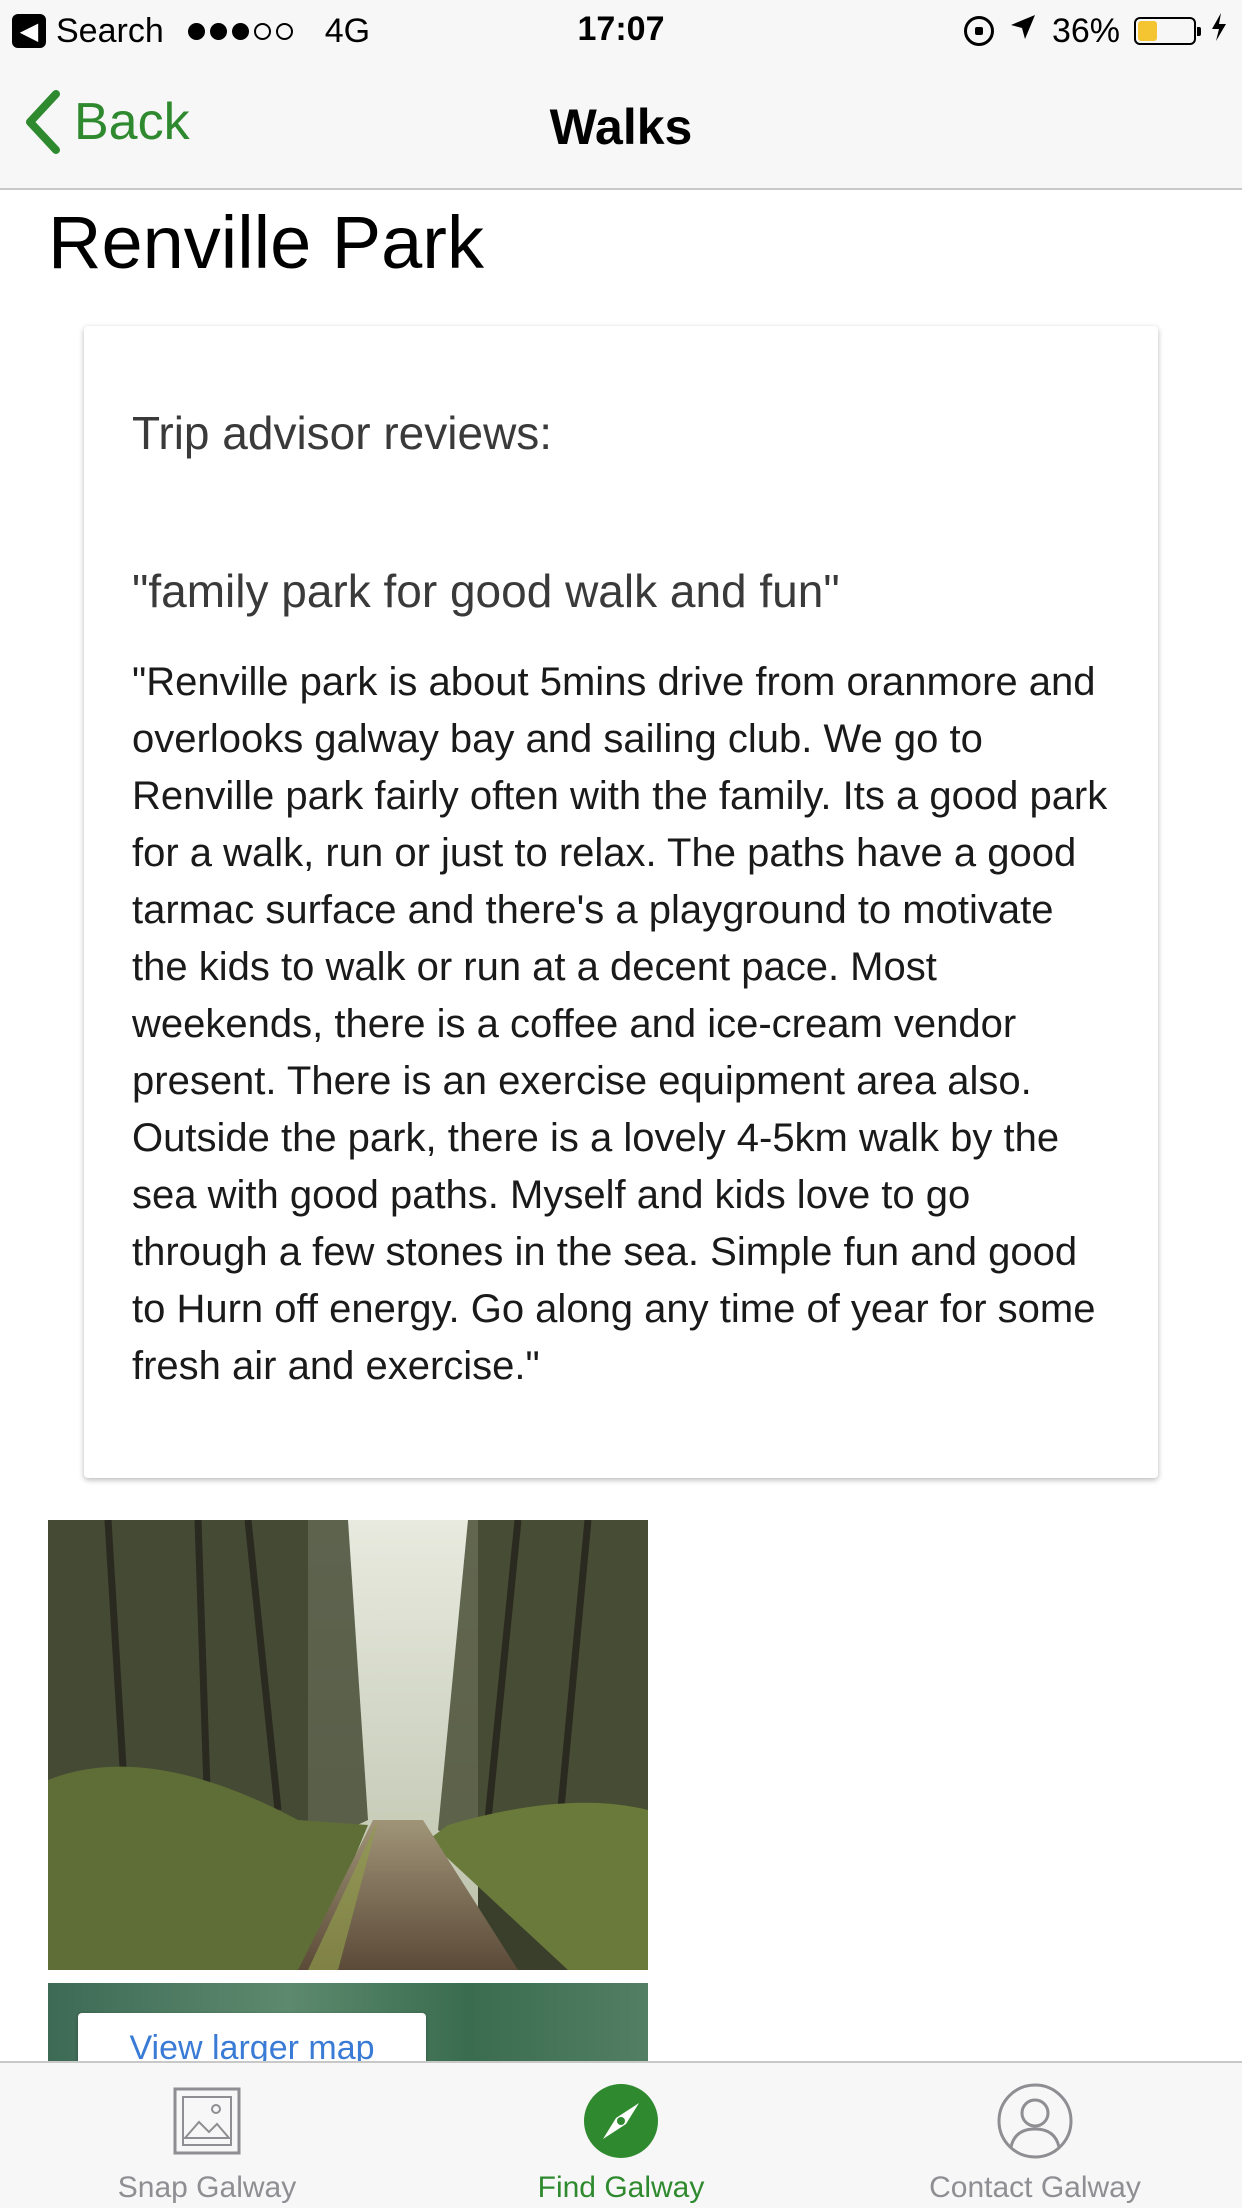 Image resolution: width=1242 pixels, height=2210 pixels. Describe the element at coordinates (1035, 2187) in the screenshot. I see `tab-label: Contact Galway` at that location.